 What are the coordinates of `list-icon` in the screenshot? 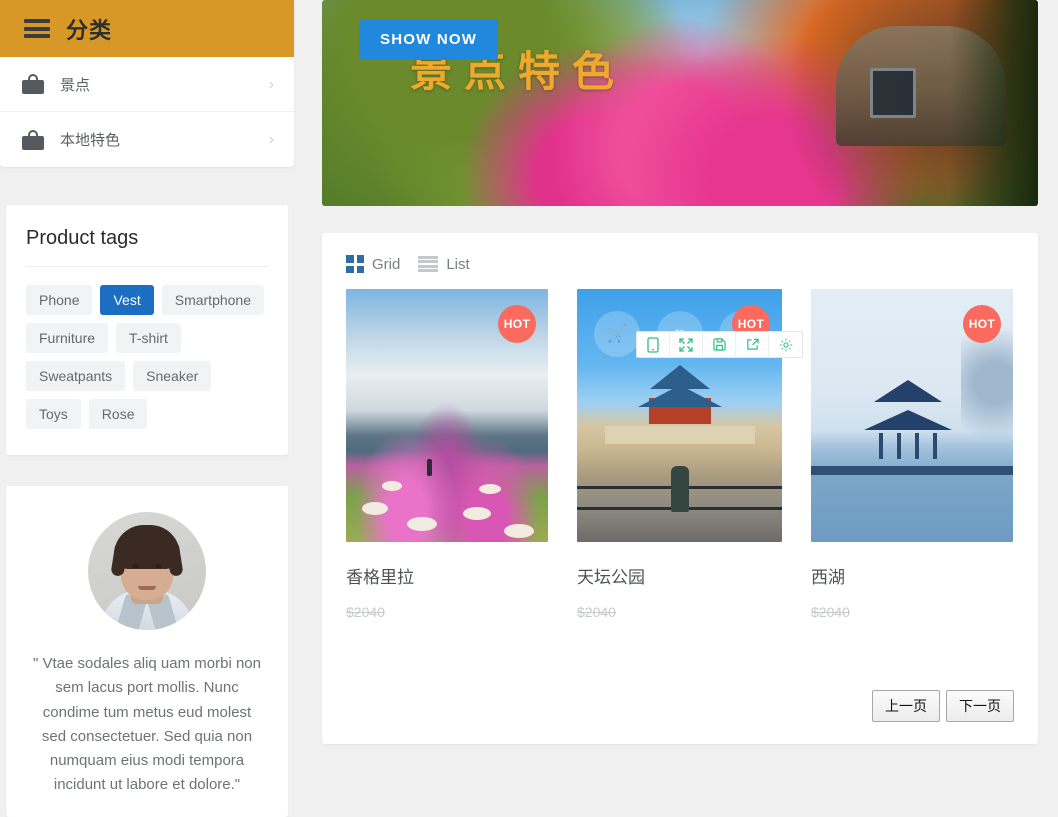 It's located at (428, 264).